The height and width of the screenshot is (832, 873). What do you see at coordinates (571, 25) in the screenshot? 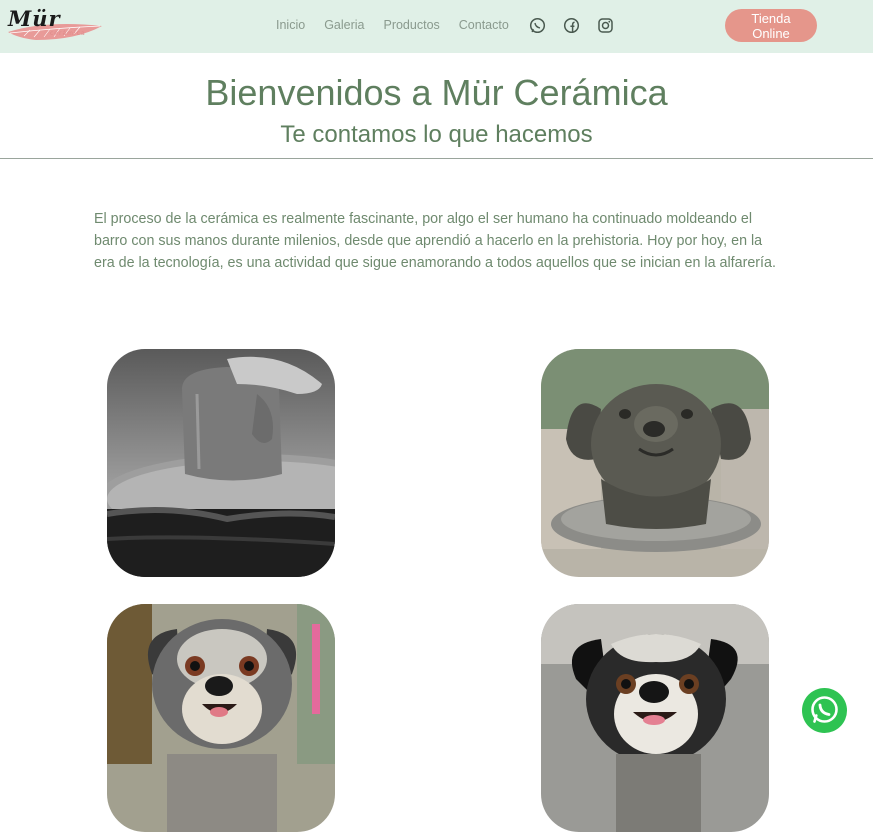
I see `facebook-icon` at bounding box center [571, 25].